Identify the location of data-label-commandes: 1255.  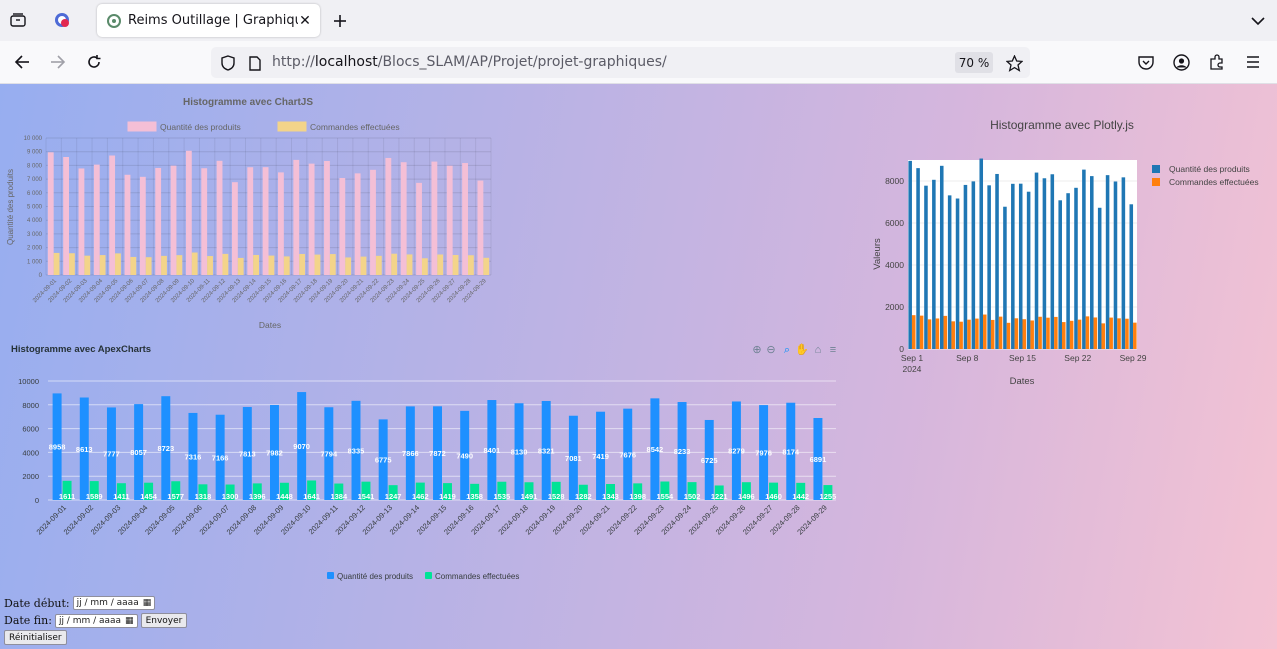
(828, 496).